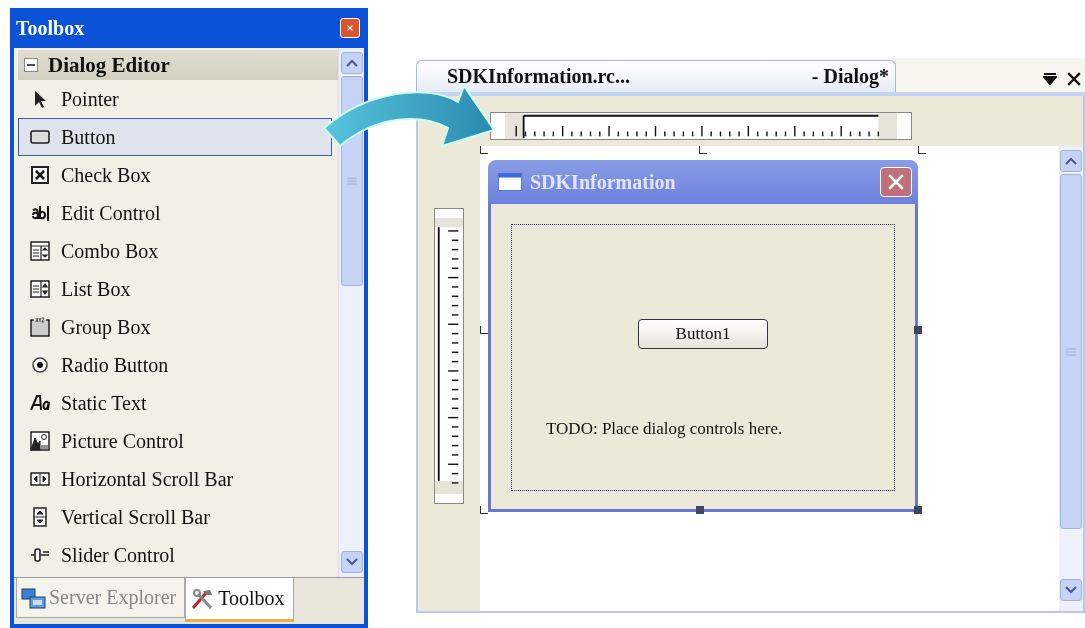  What do you see at coordinates (40, 251) in the screenshot?
I see `combo-icon` at bounding box center [40, 251].